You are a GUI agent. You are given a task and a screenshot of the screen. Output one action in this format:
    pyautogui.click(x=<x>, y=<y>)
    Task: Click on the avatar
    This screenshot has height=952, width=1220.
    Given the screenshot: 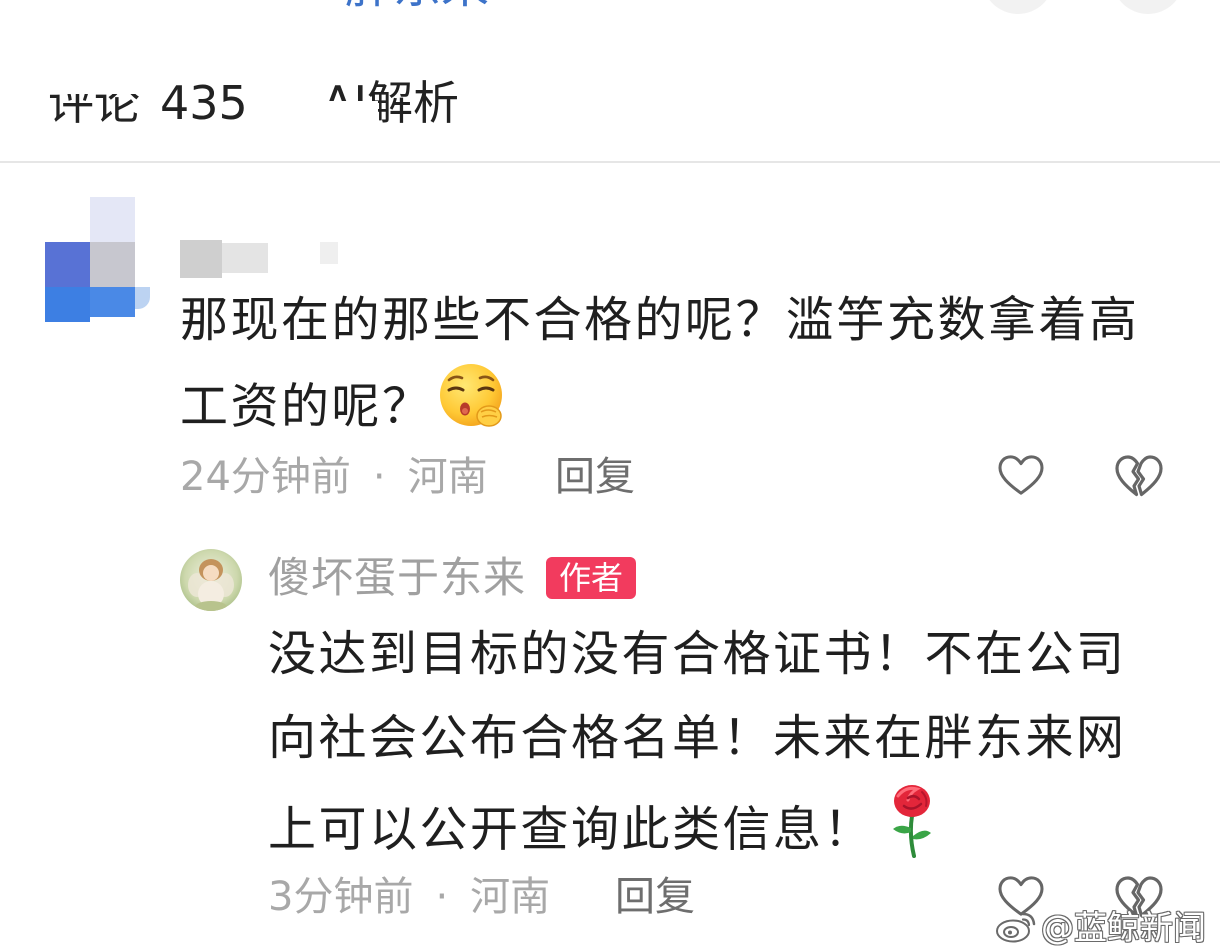 What is the action you would take?
    pyautogui.click(x=97, y=259)
    